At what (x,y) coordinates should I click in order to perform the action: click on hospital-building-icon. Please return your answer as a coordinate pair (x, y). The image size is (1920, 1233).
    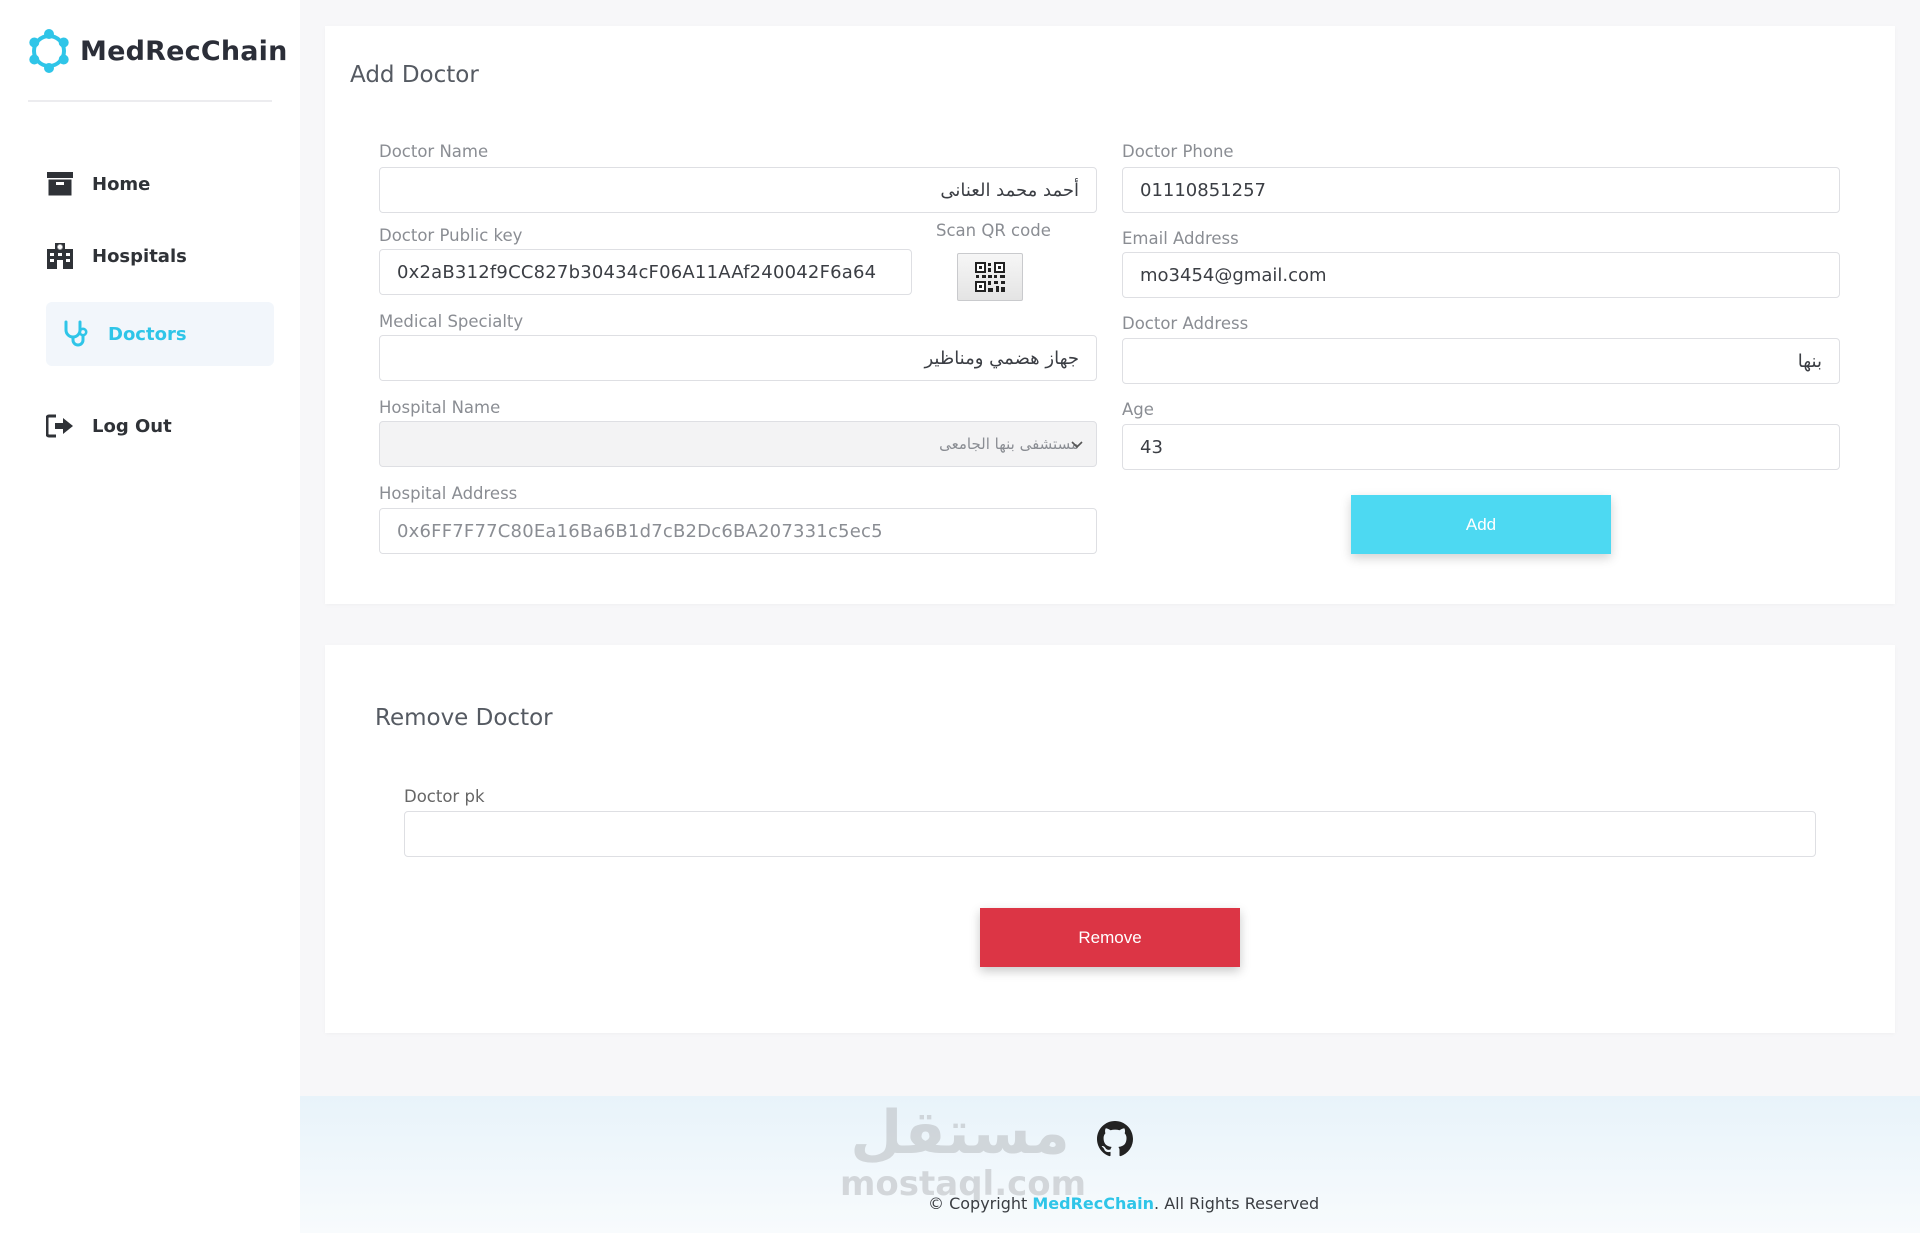
    Looking at the image, I should click on (60, 256).